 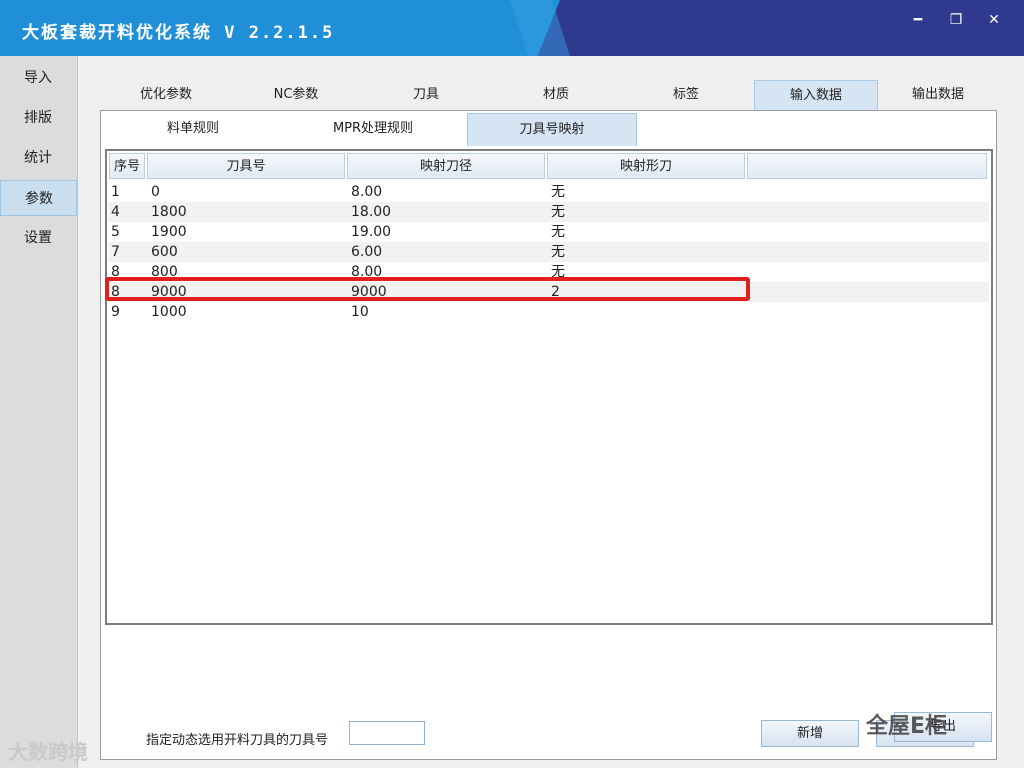 I want to click on cell-tool-number: 0, so click(x=155, y=192).